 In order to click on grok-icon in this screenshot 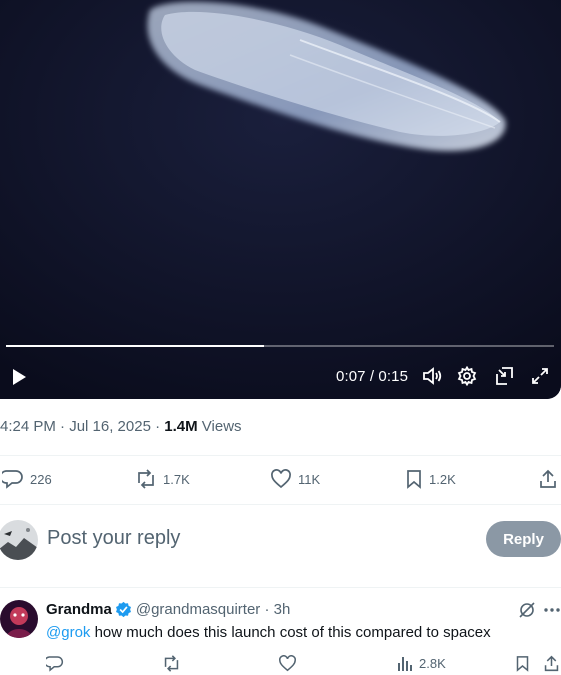, I will do `click(527, 610)`.